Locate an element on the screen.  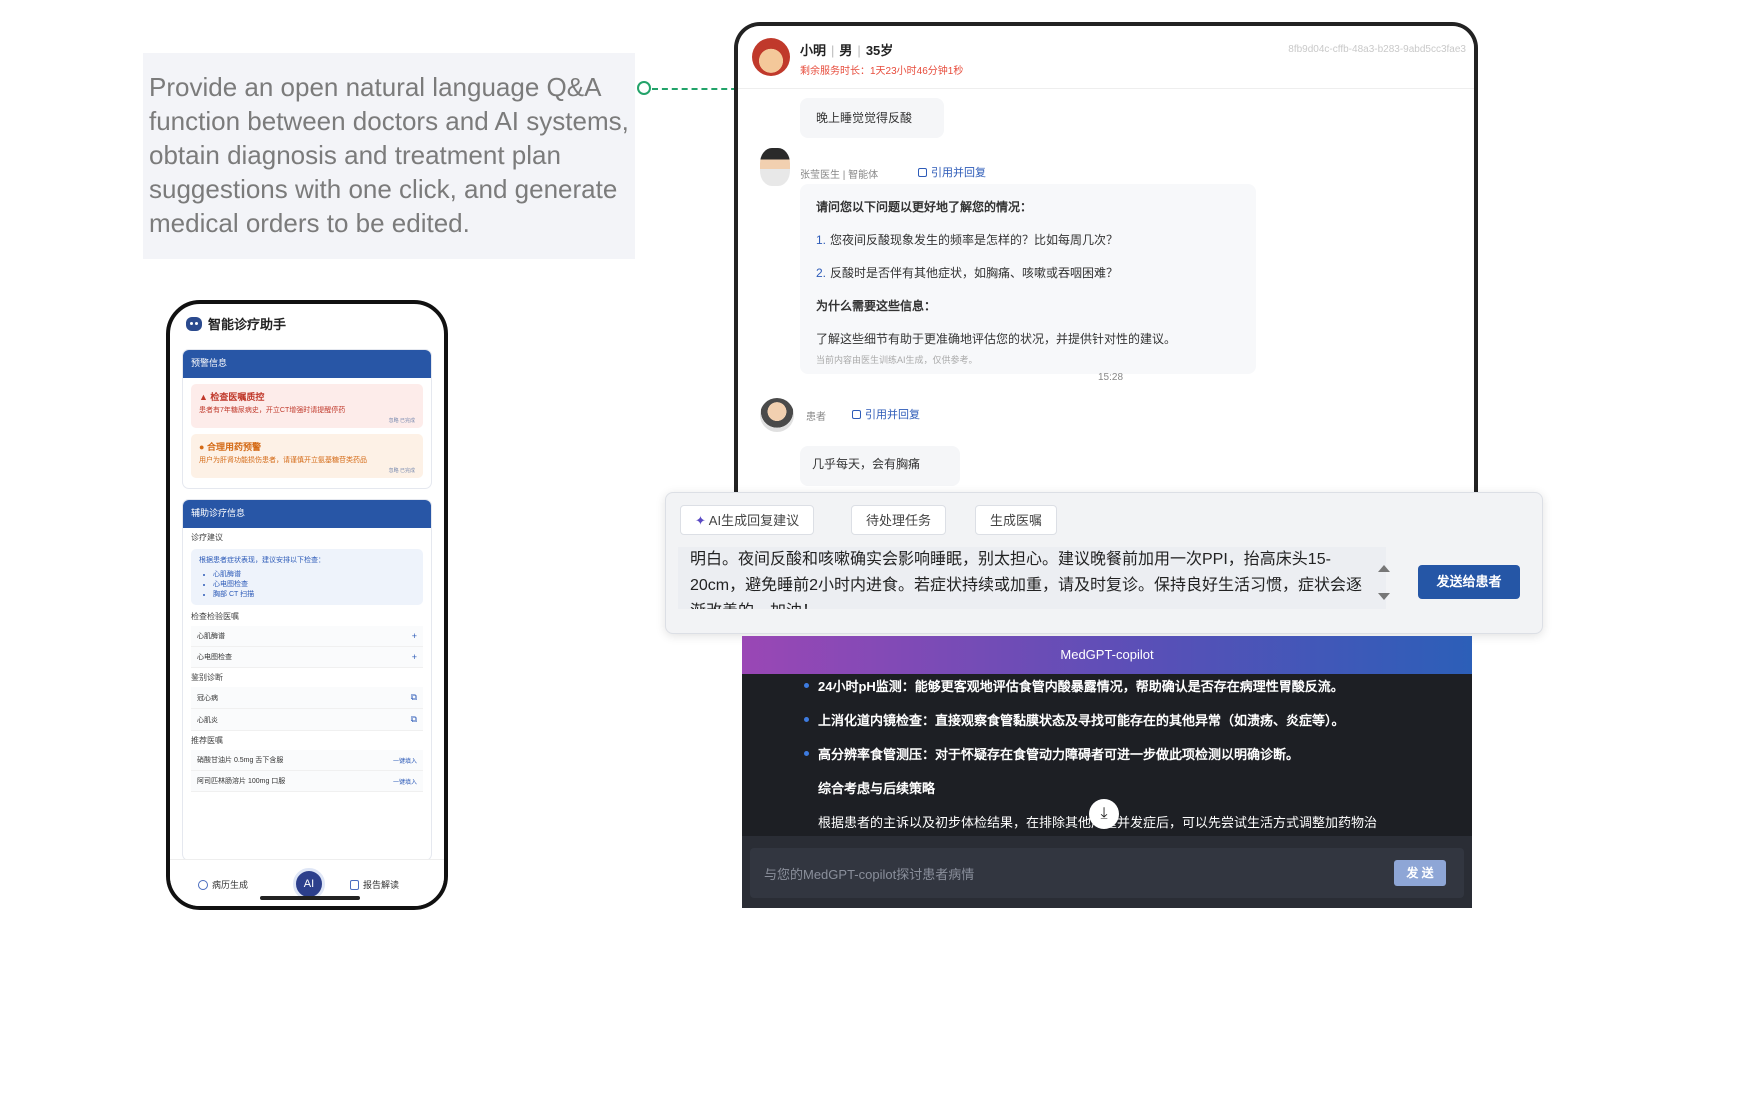
message-time: 15:28 is located at coordinates (1111, 377).